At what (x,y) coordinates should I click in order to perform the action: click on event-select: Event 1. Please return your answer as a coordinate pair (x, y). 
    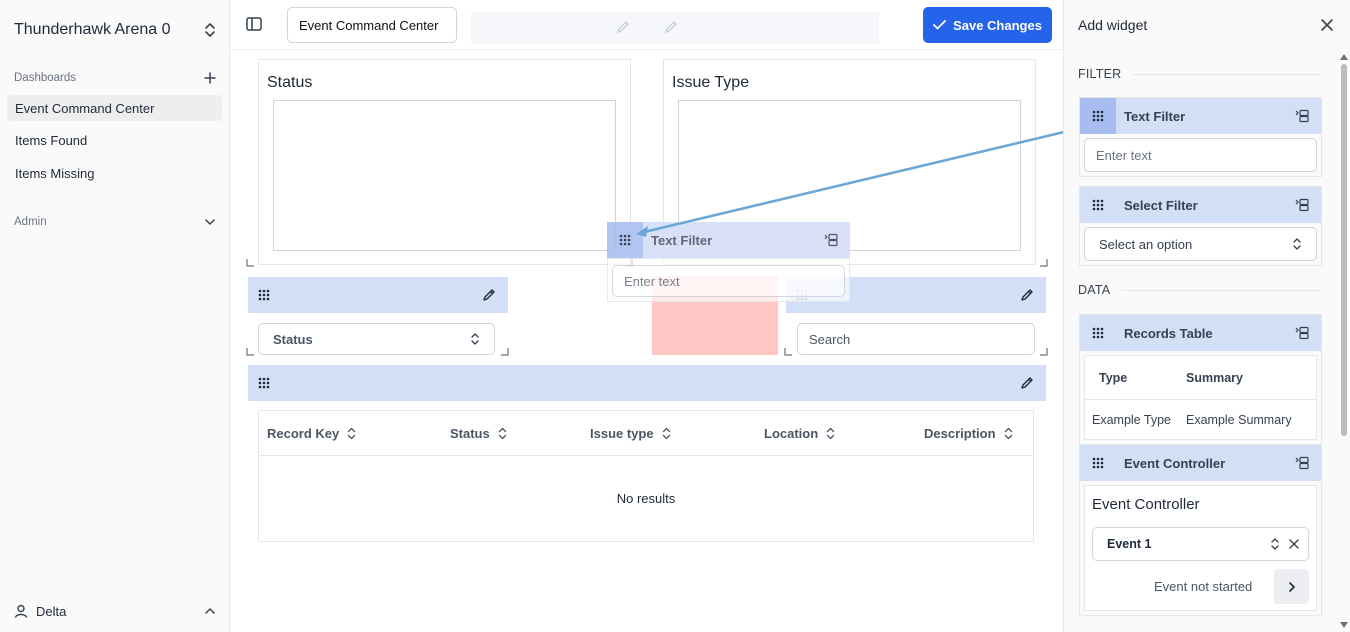
    Looking at the image, I should click on (1200, 544).